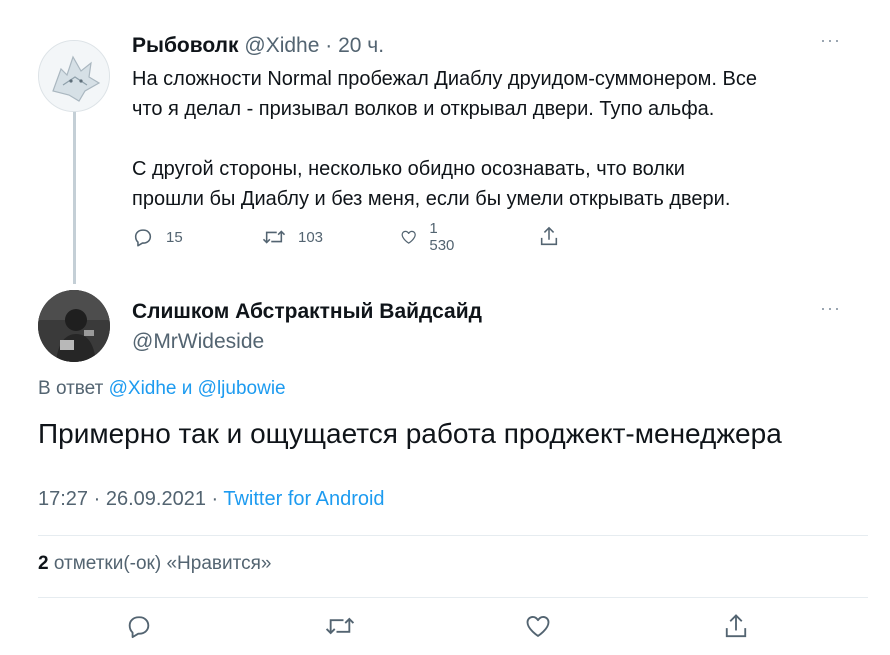  Describe the element at coordinates (63, 499) in the screenshot. I see `tweet2-time: 17:27` at that location.